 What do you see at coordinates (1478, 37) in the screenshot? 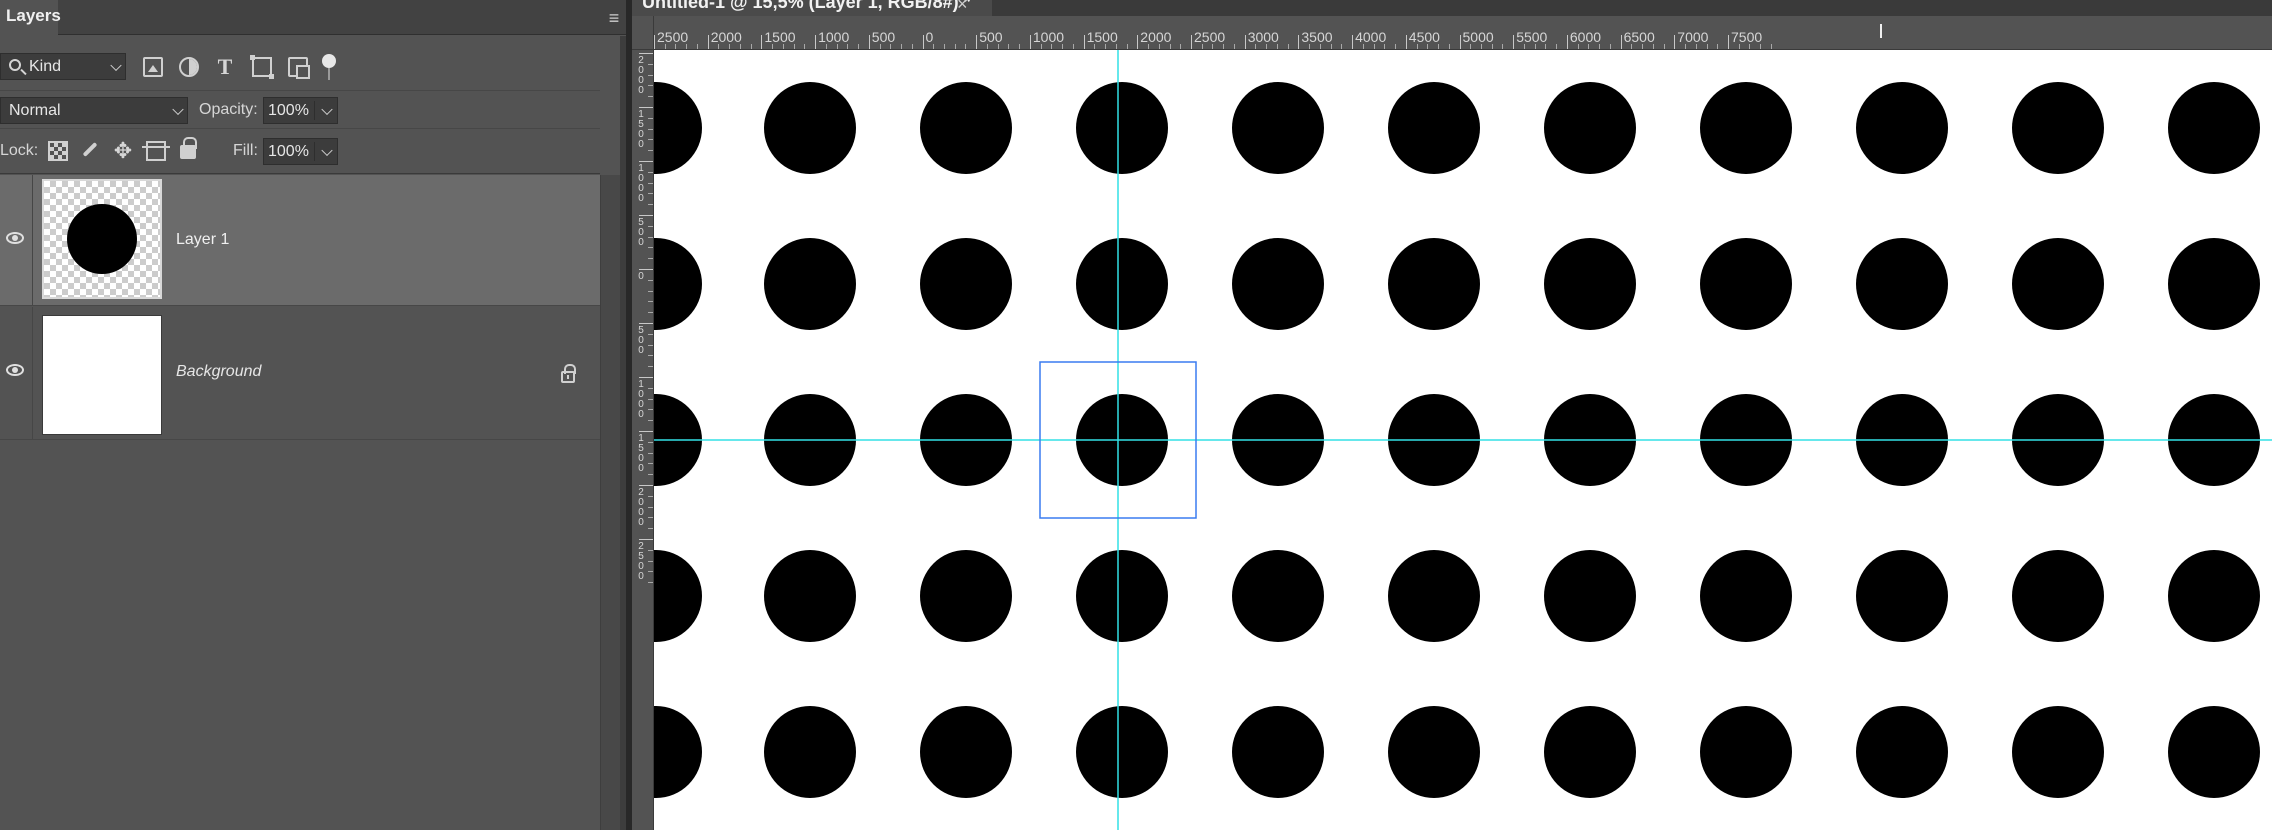
I see `ruler-label: 5000` at bounding box center [1478, 37].